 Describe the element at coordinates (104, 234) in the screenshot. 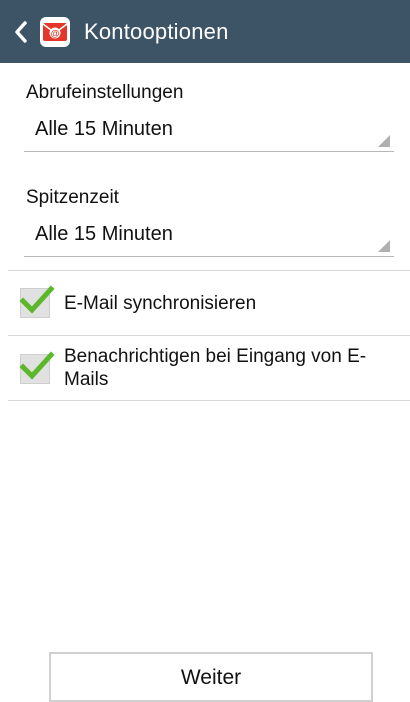

I see `peak-time-value: Alle 15 Minuten` at that location.